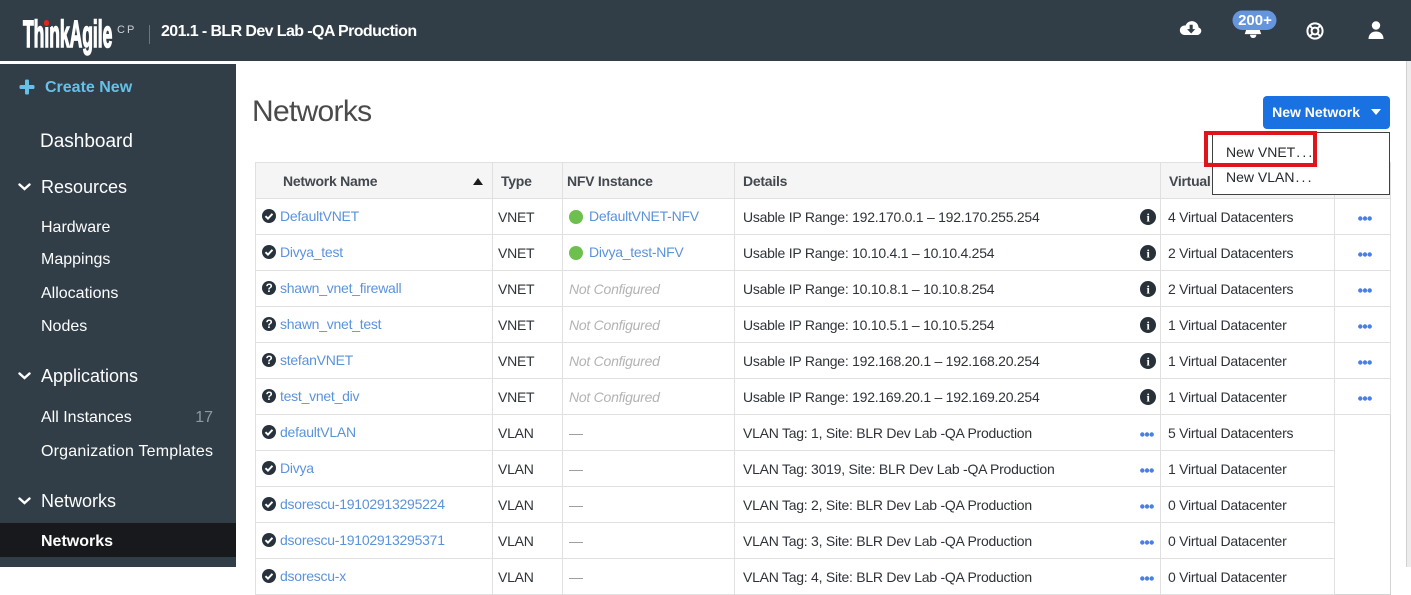 This screenshot has width=1411, height=595. I want to click on svg-text: 200+, so click(1255, 20).